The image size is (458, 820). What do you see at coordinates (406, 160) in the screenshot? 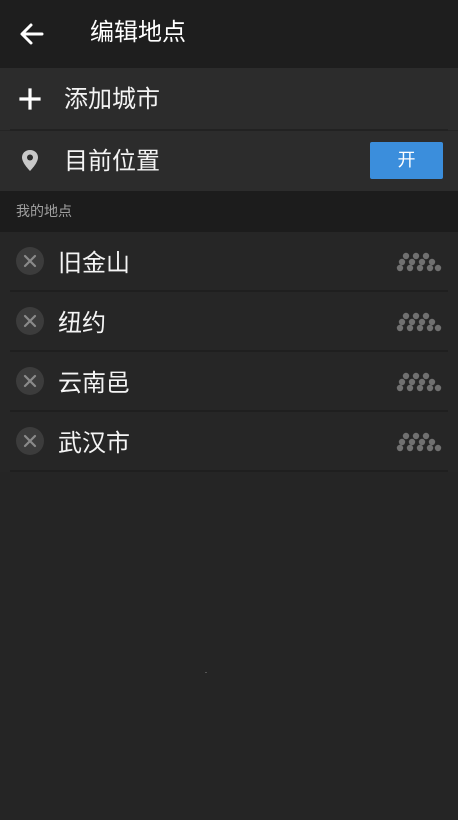
I see `current-location-toggle: 开` at bounding box center [406, 160].